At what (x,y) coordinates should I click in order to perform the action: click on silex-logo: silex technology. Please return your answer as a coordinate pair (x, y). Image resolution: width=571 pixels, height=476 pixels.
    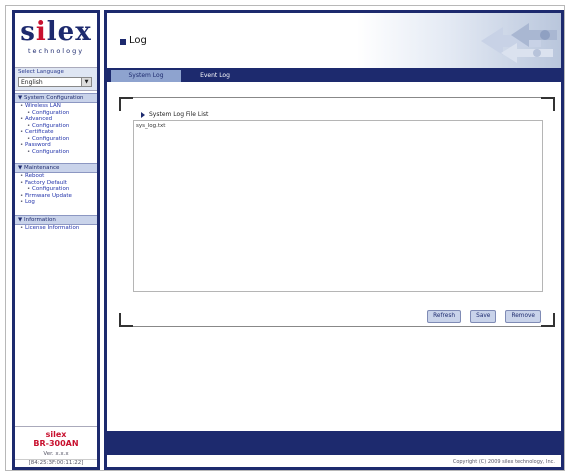
    Looking at the image, I should click on (56, 39).